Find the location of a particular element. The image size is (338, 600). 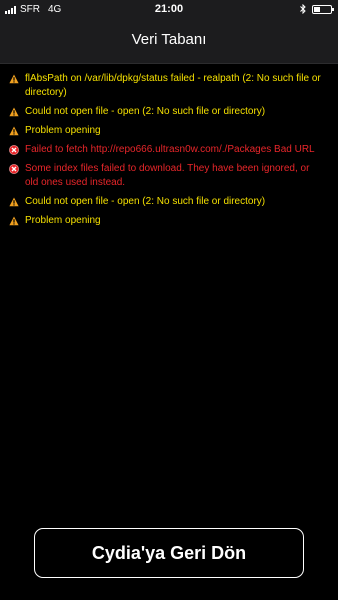

status-bar: SFR 4G 21:00 is located at coordinates (169, 10).